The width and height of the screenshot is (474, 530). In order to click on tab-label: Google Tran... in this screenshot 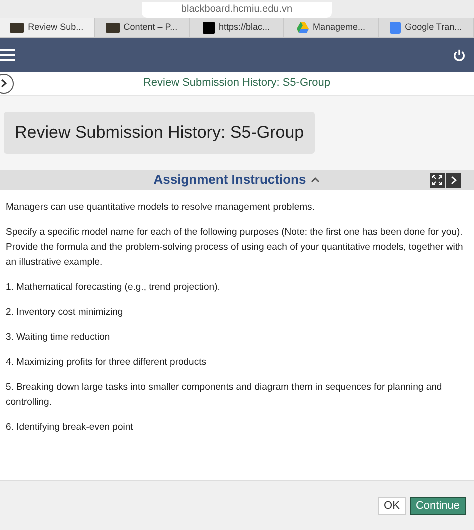, I will do `click(433, 27)`.